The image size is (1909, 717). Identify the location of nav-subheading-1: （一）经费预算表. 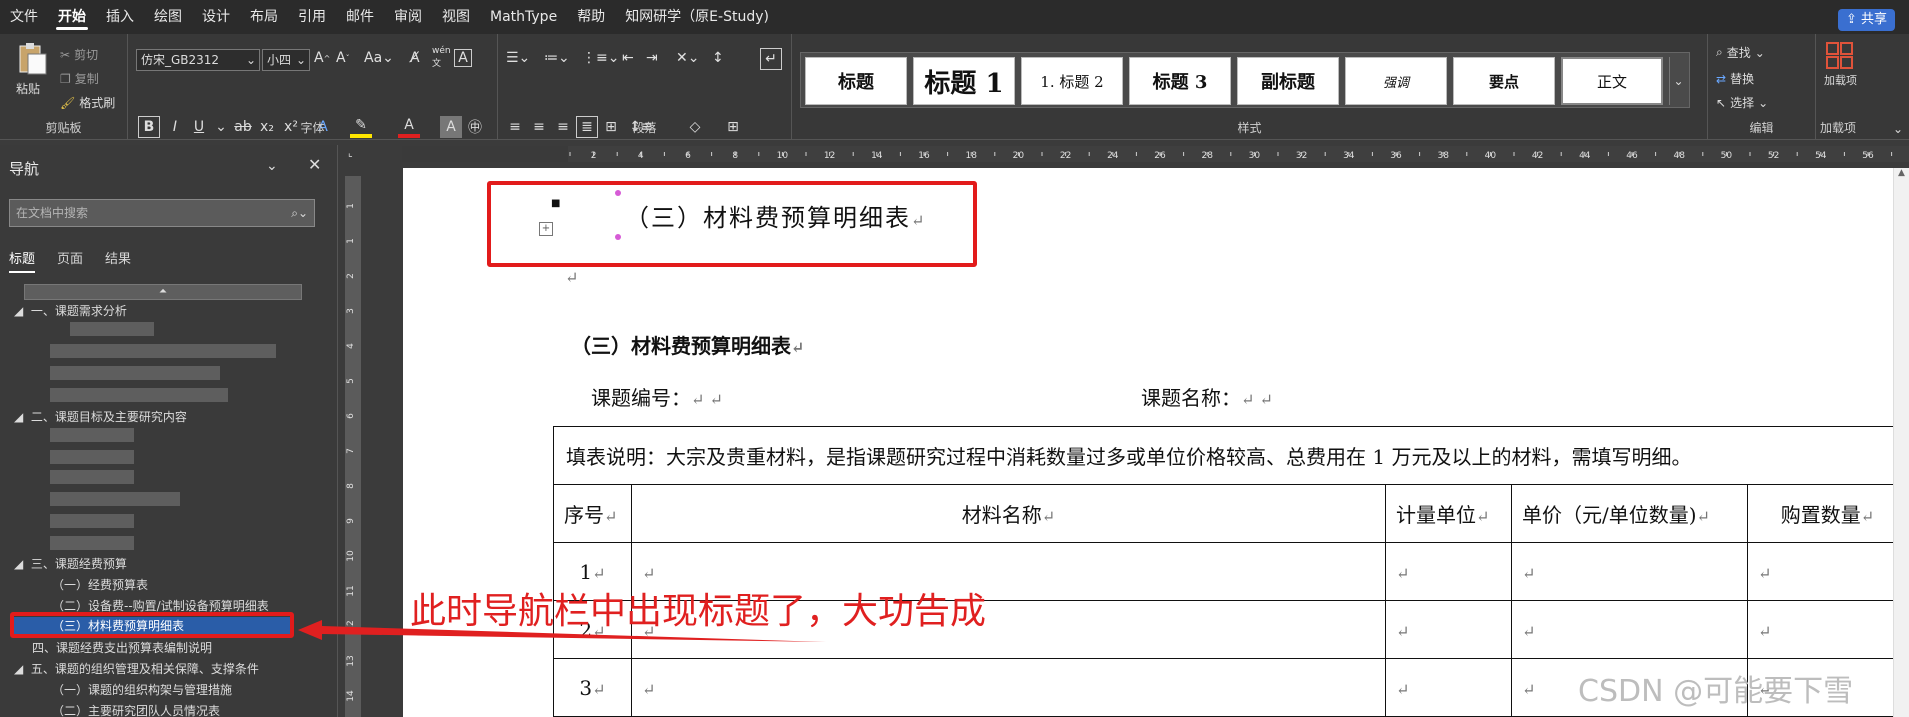
(100, 584).